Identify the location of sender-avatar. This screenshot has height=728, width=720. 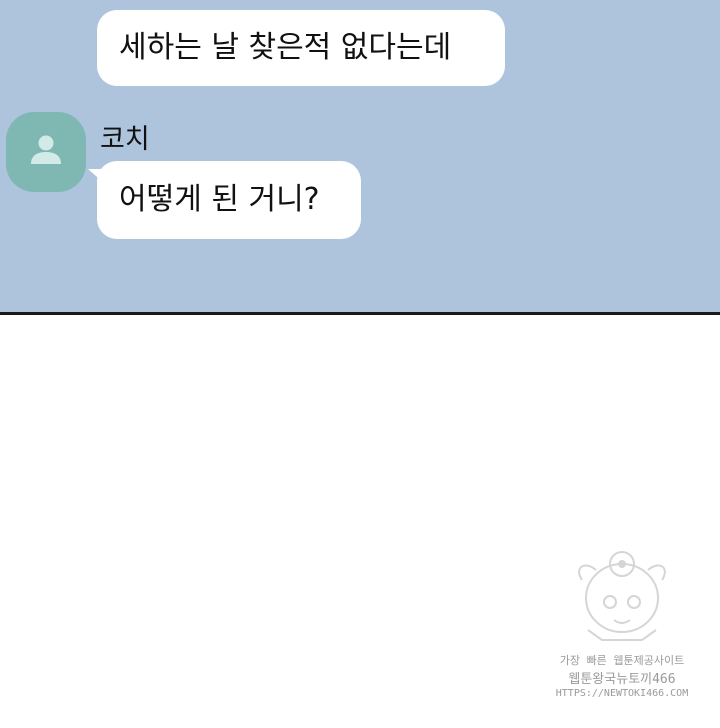
(46, 152).